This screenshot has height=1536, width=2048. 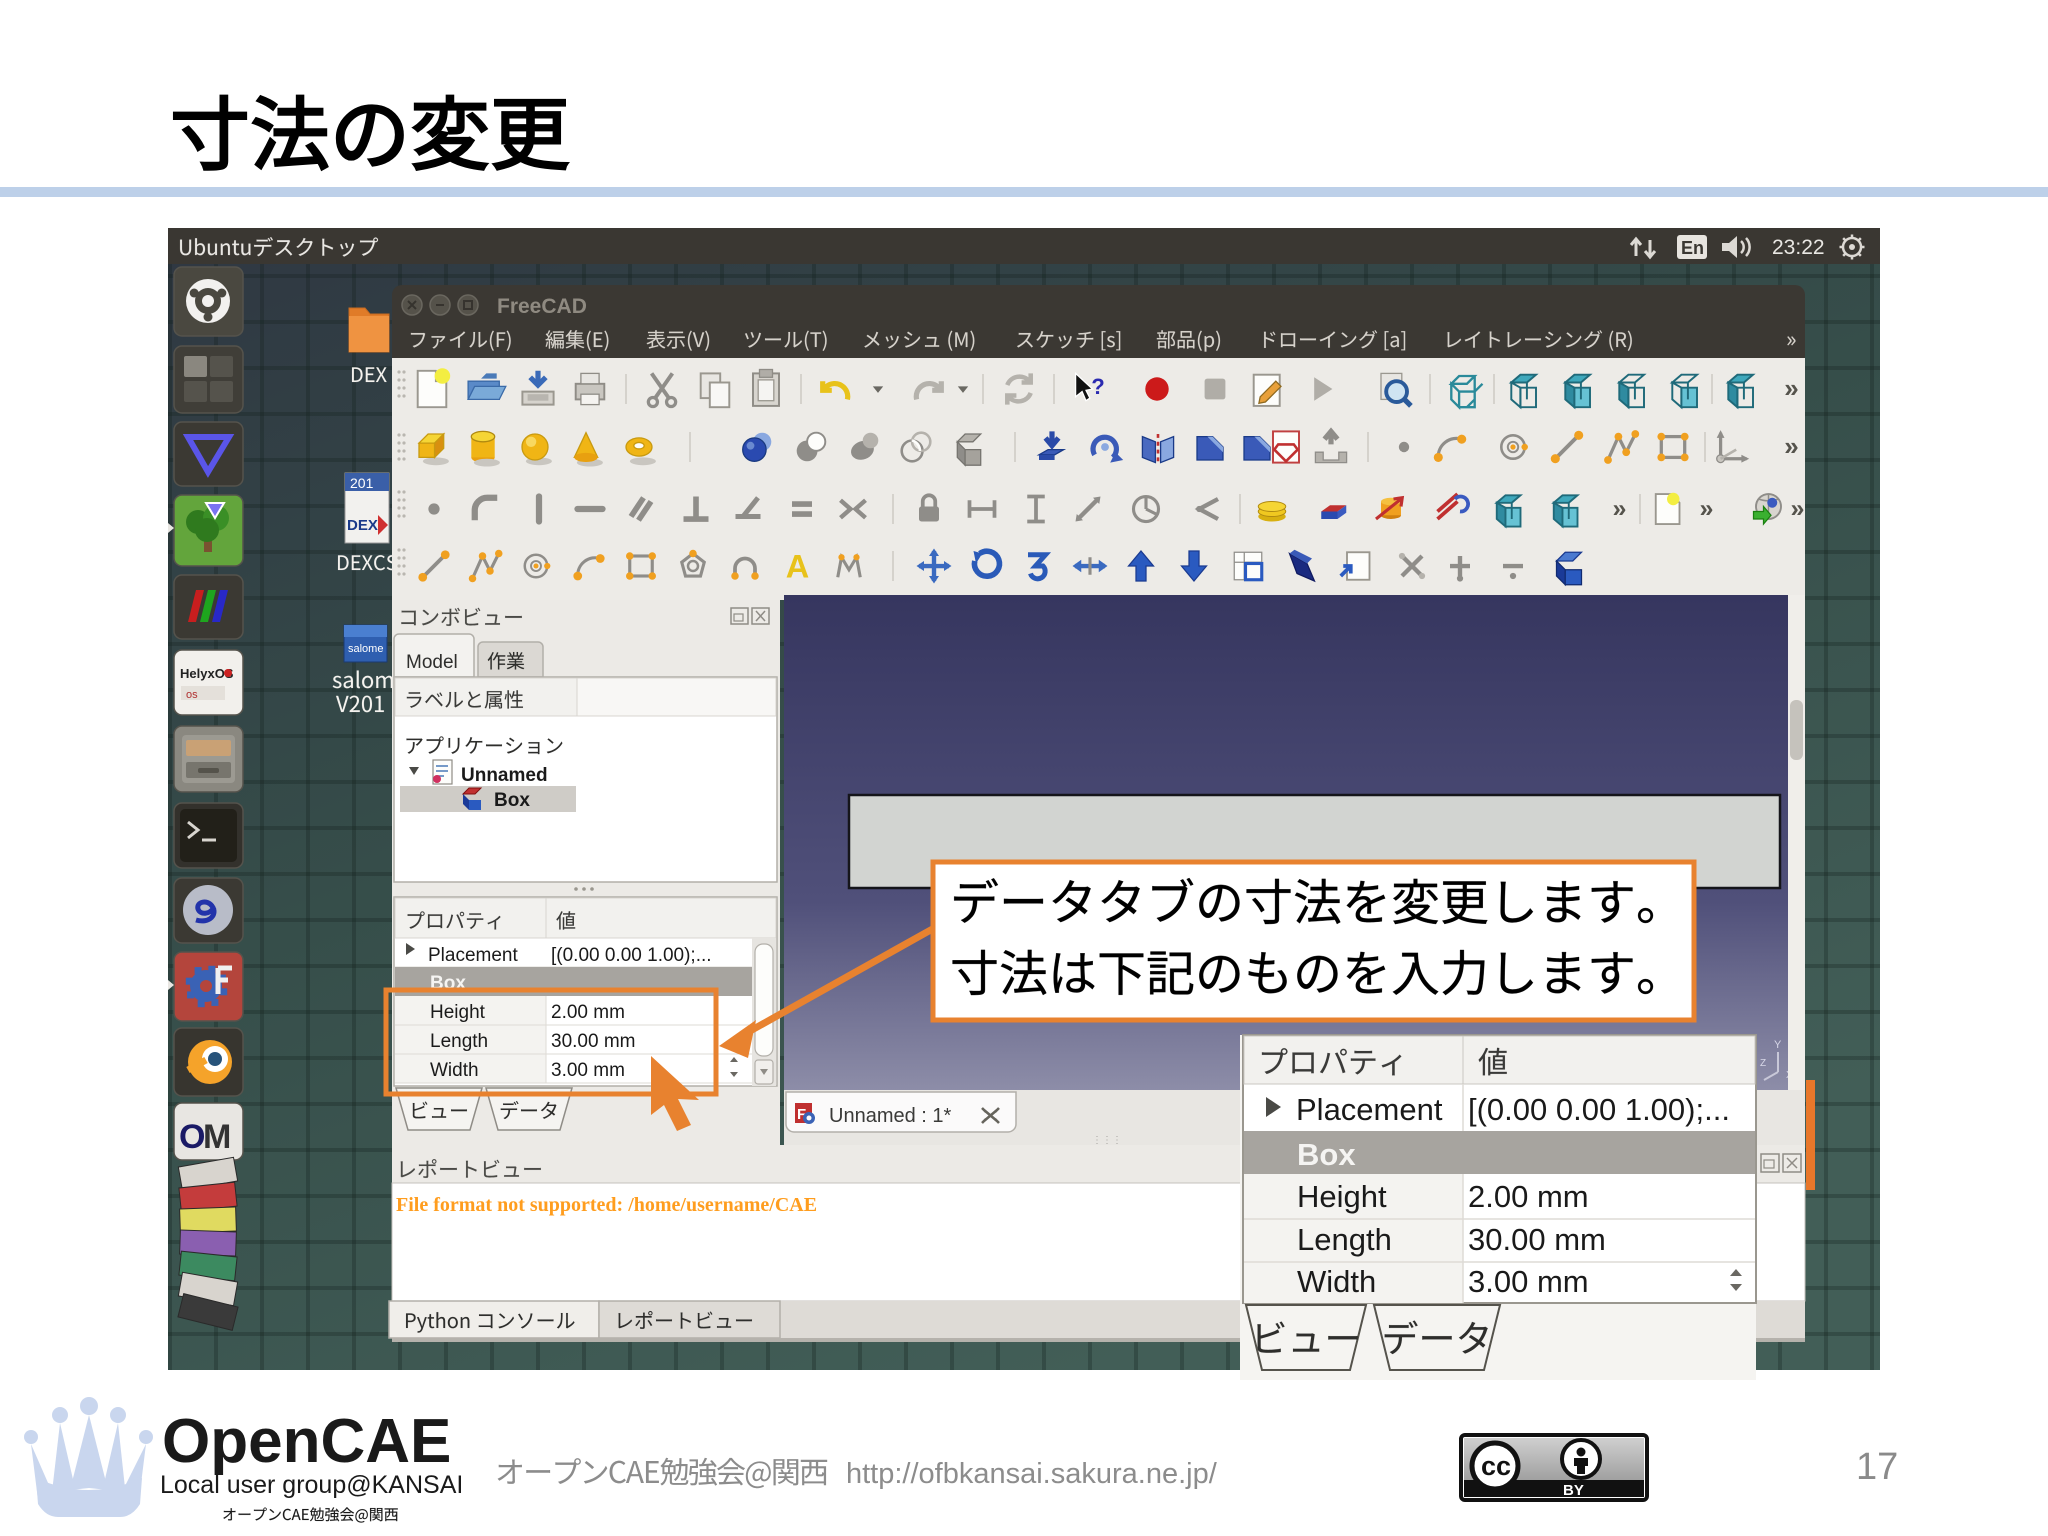 I want to click on svg-text: http://ofbkansai.sakura.ne.jp/, so click(x=1032, y=1474).